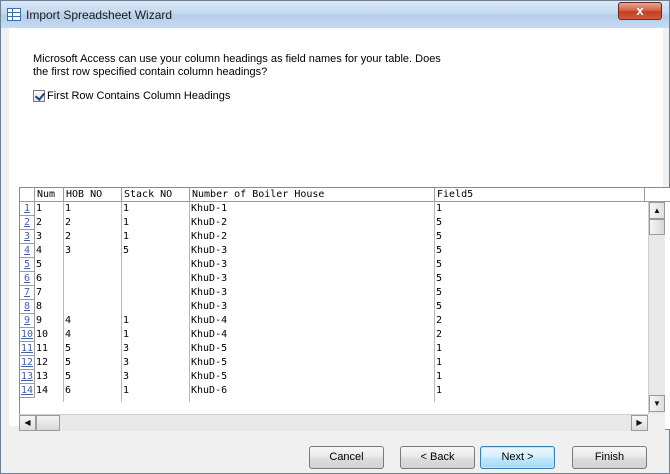 The width and height of the screenshot is (670, 474). Describe the element at coordinates (346, 457) in the screenshot. I see `cancel-button: Cancel` at that location.